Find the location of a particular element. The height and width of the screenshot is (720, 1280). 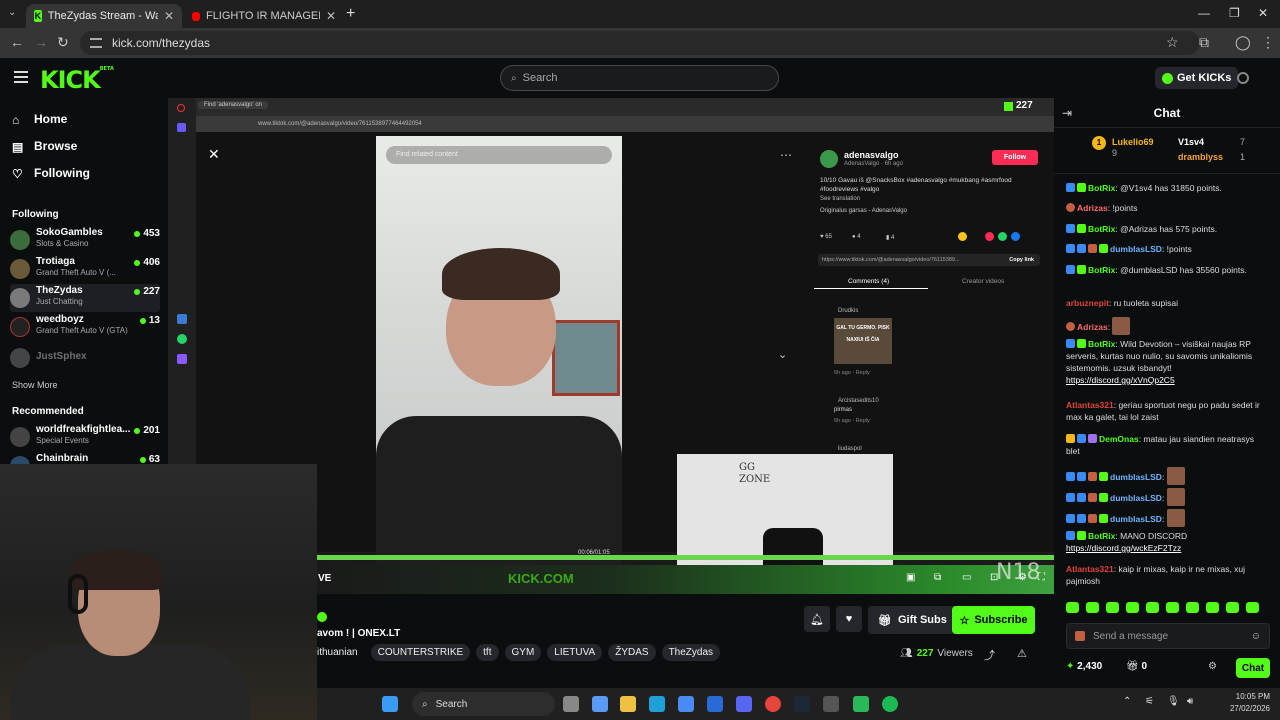

bookmark-star-icon: ☆ is located at coordinates (1172, 42).